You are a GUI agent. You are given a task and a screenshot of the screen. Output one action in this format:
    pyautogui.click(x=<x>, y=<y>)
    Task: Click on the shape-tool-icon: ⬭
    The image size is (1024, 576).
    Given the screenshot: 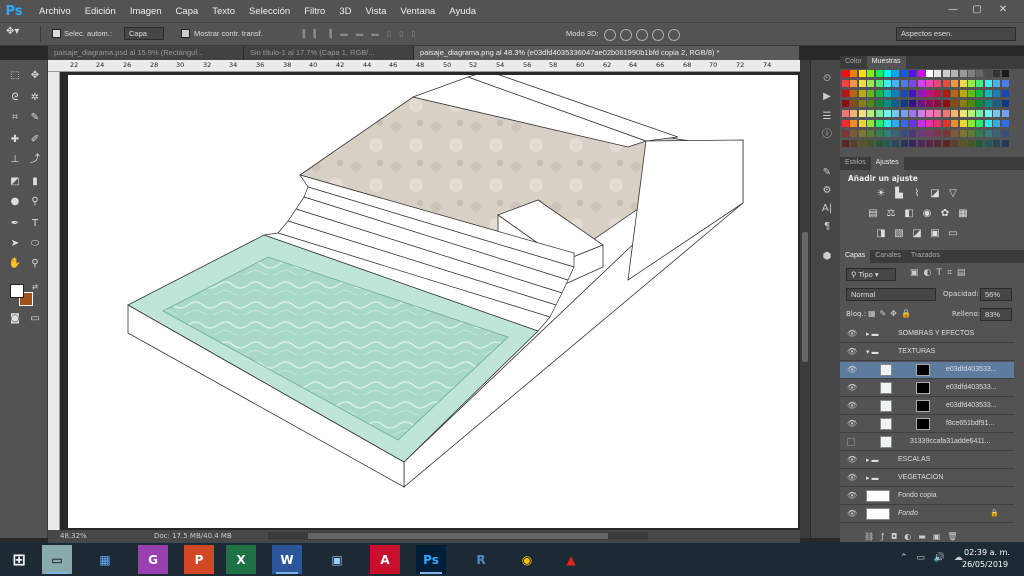 What is the action you would take?
    pyautogui.click(x=35, y=244)
    